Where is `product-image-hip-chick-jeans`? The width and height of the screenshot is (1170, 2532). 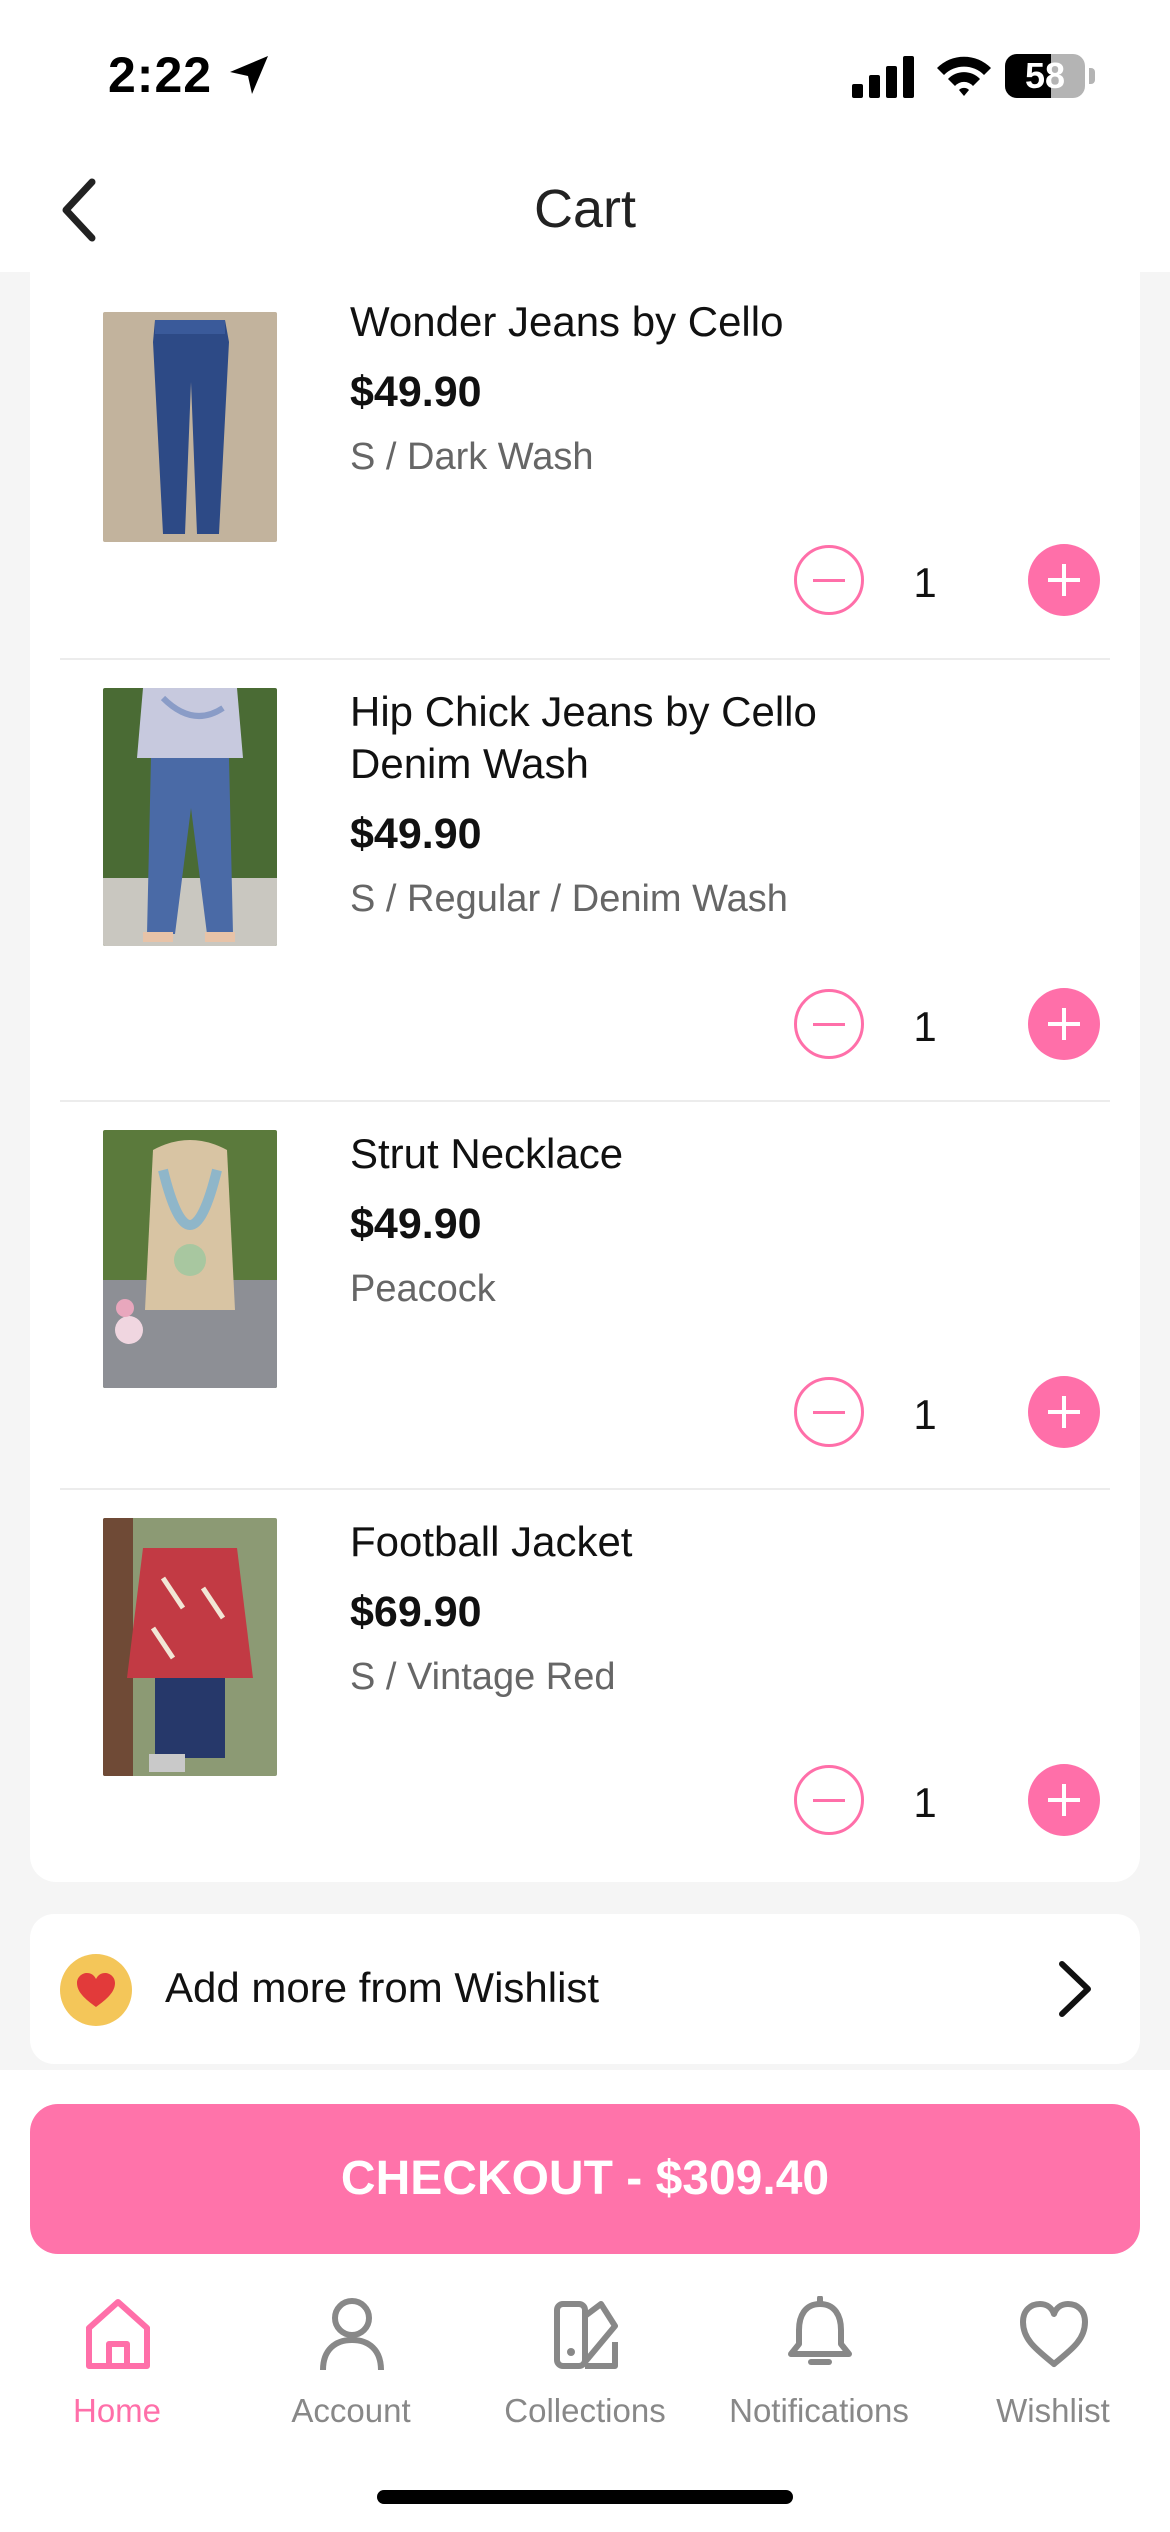 product-image-hip-chick-jeans is located at coordinates (190, 817).